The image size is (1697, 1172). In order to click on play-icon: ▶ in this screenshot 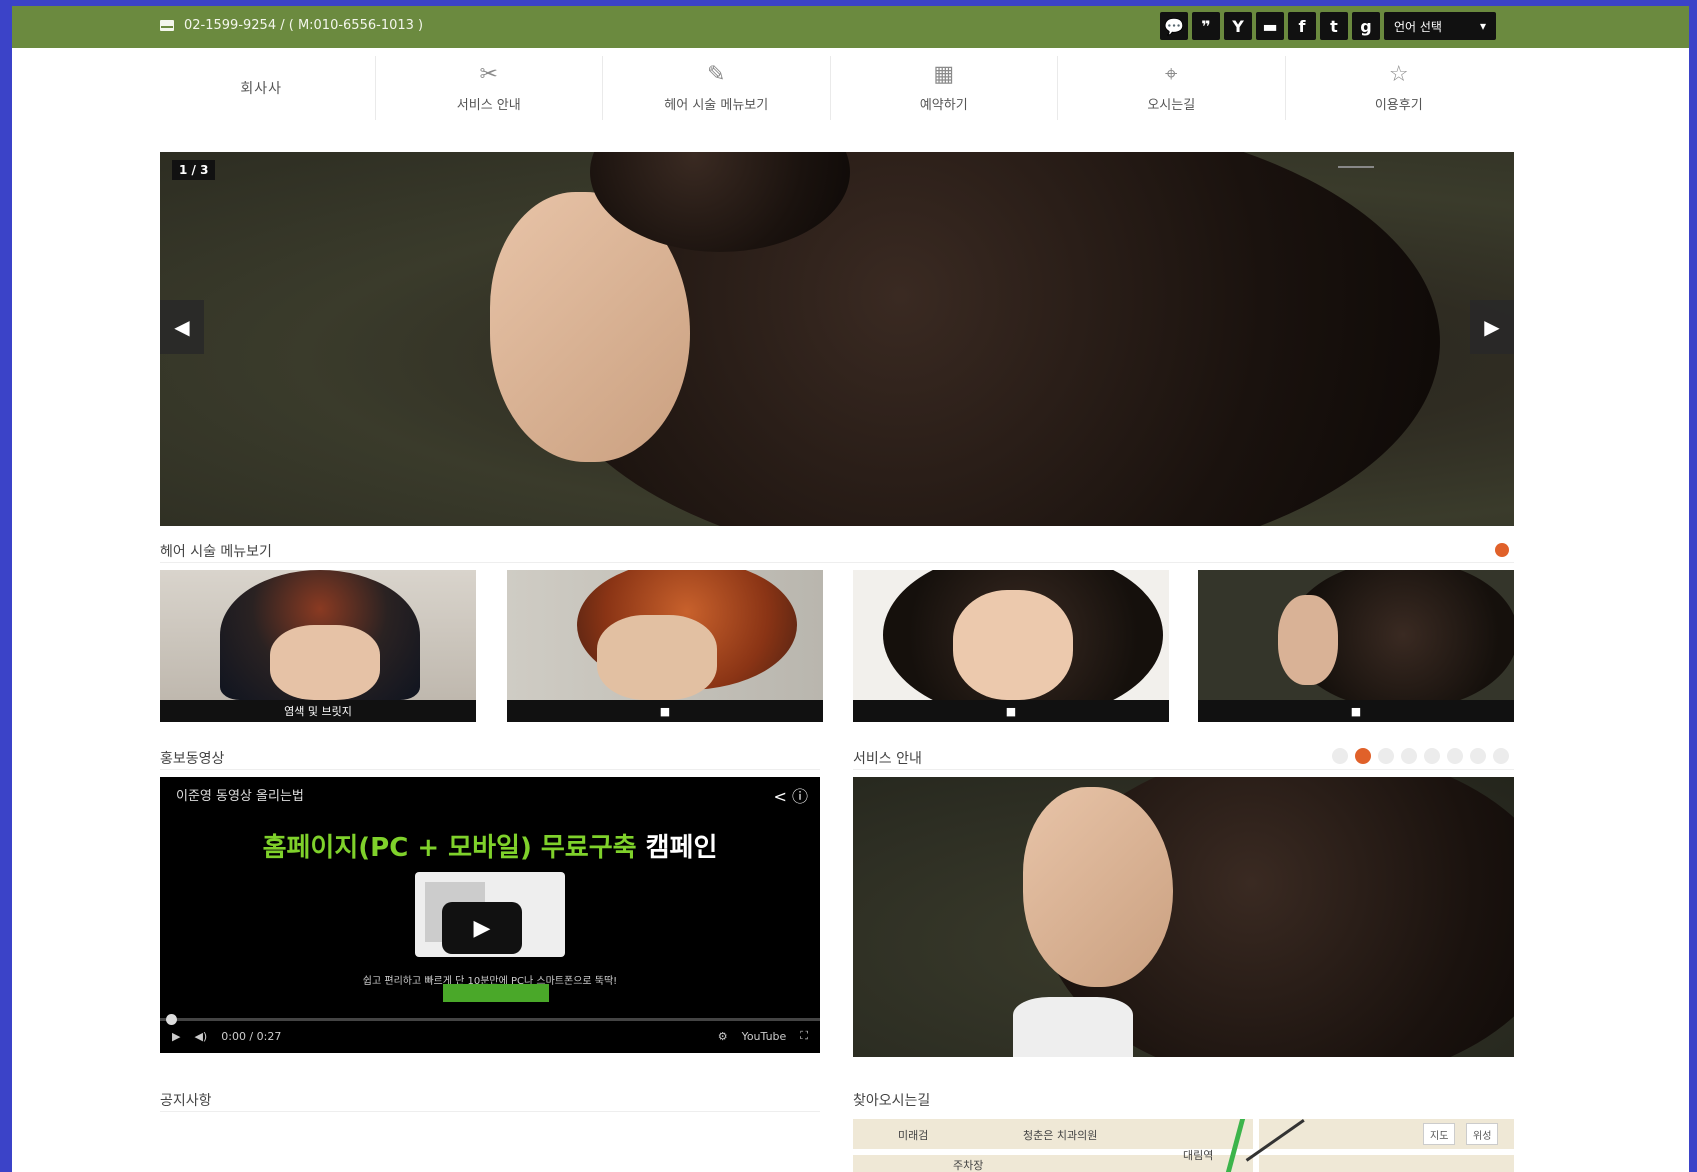, I will do `click(176, 1036)`.